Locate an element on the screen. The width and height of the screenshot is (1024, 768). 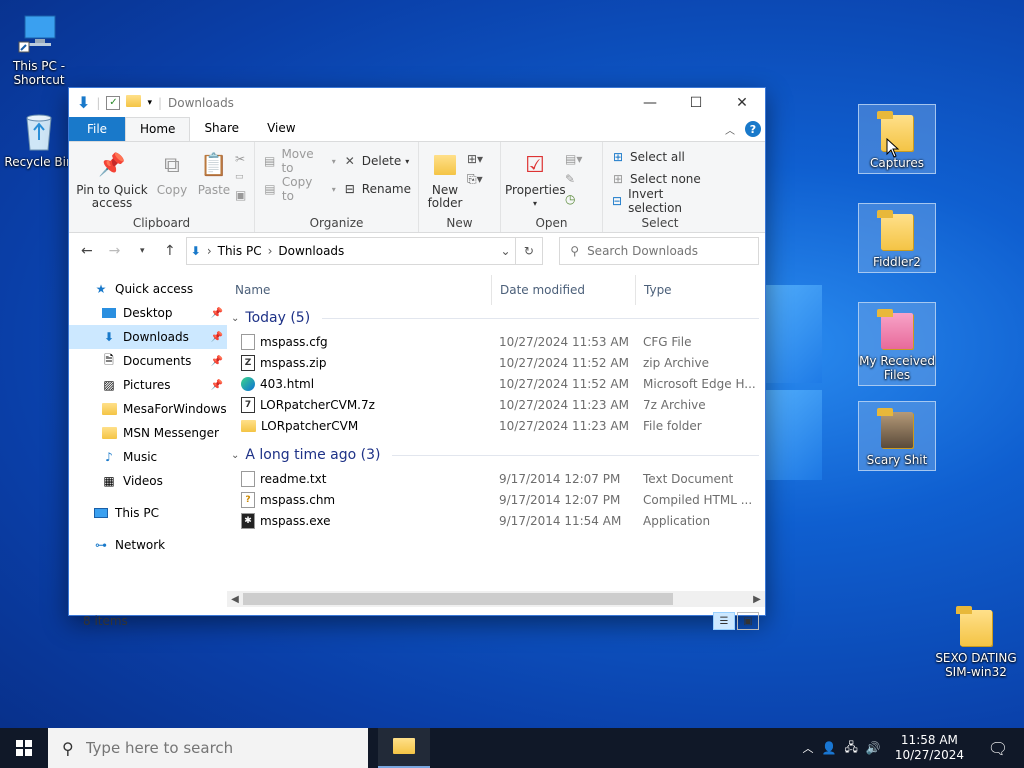
properties-check-icon: ✓ is located at coordinates (113, 102).